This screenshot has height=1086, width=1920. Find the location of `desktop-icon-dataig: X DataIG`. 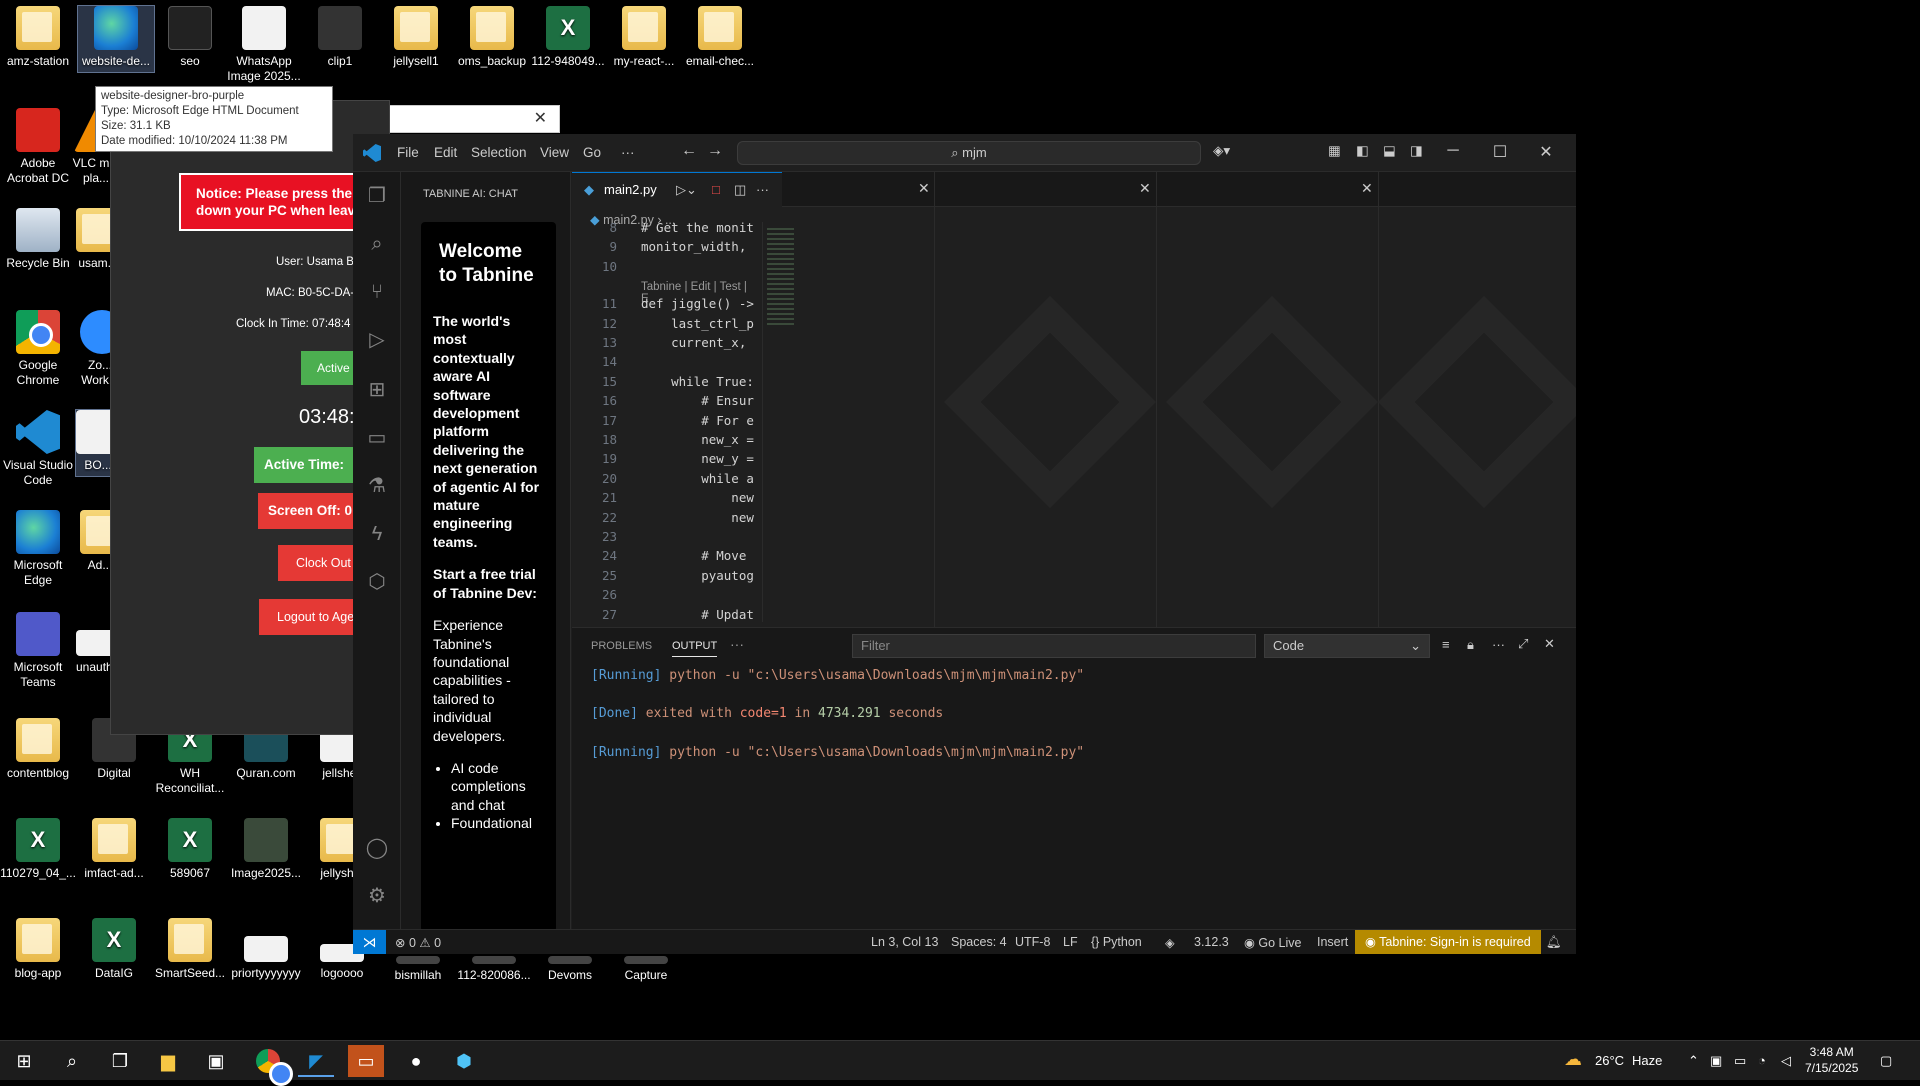

desktop-icon-dataig: X DataIG is located at coordinates (114, 949).